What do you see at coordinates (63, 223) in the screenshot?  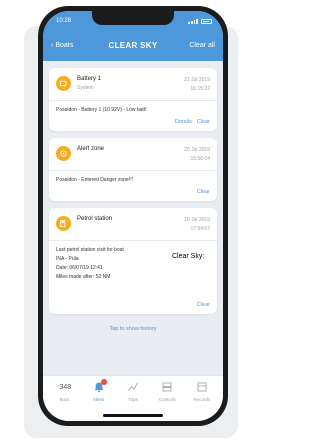 I see `fuel-icon` at bounding box center [63, 223].